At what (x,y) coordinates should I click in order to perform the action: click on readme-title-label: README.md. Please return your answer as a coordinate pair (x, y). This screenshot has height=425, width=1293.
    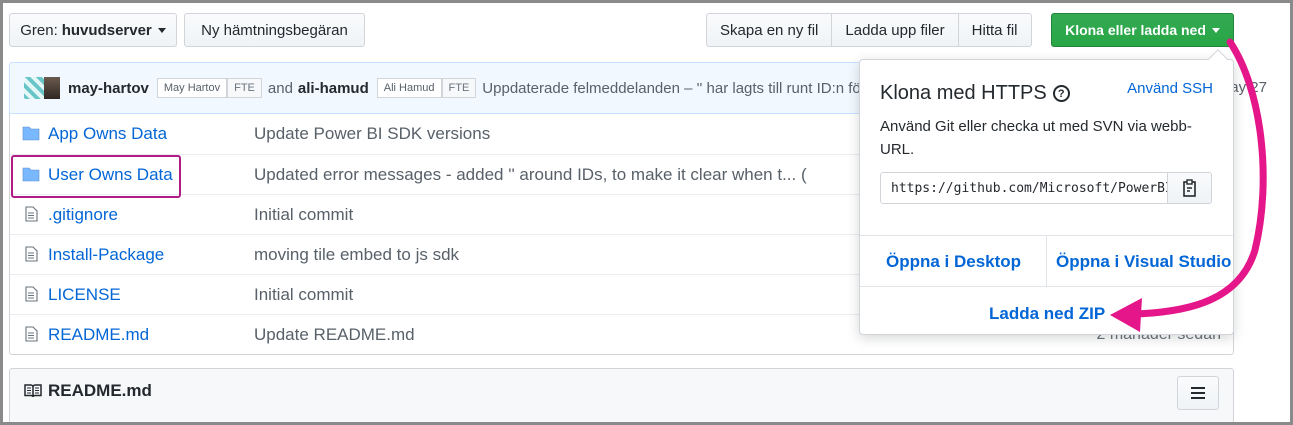
    Looking at the image, I should click on (100, 390).